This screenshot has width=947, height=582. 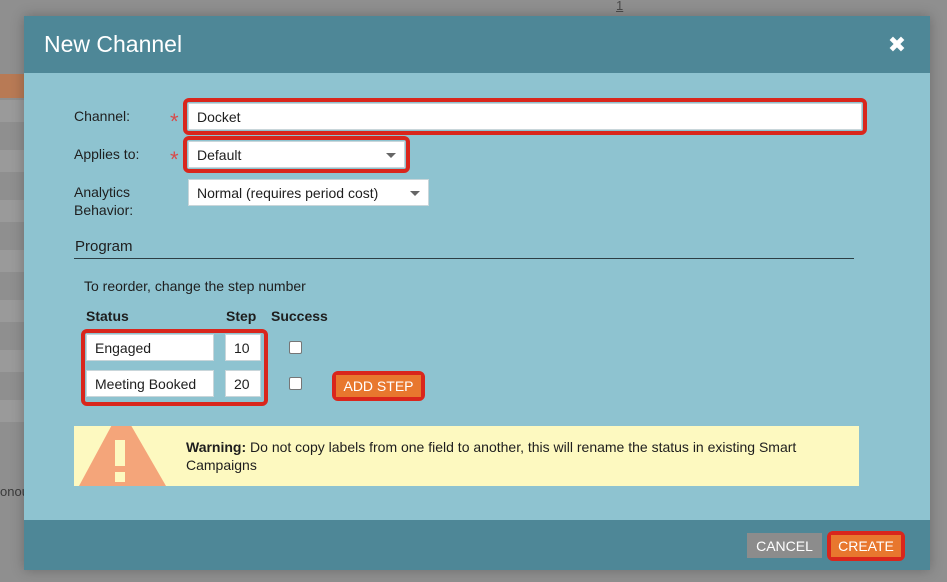 I want to click on channel-input: Docket, so click(x=525, y=116).